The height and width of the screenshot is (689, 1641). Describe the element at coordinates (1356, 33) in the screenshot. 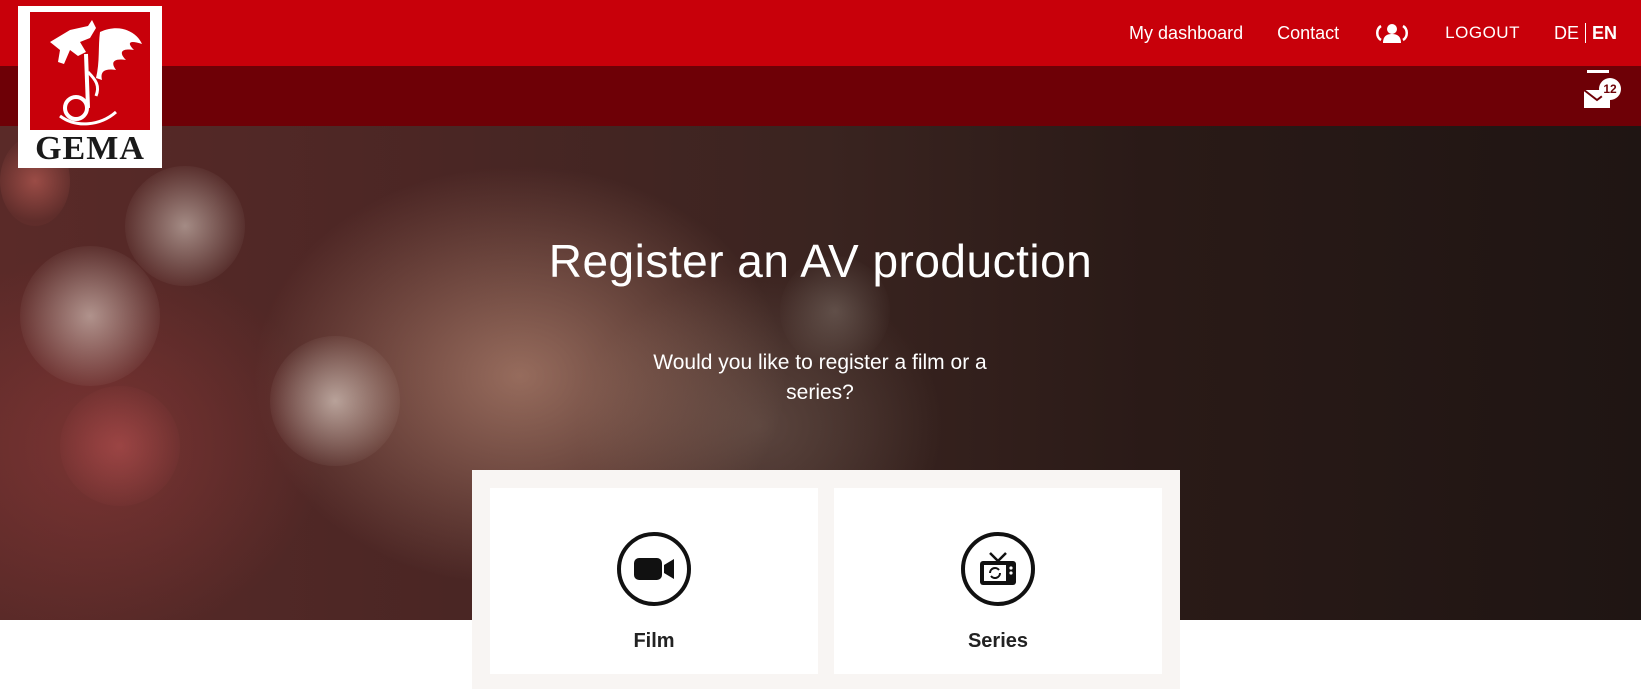

I see `top-nav: My dashboard Contact LOGOUT DE EN` at that location.